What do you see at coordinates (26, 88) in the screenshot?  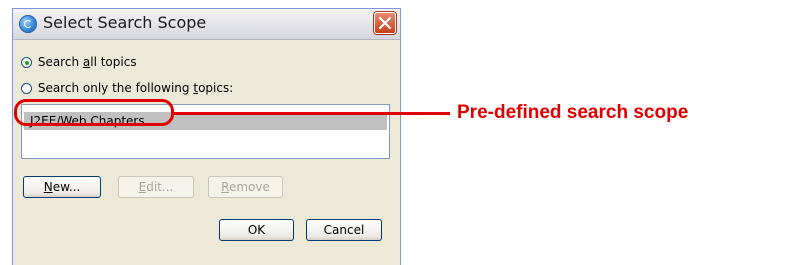 I see `radio-search-only-indicator` at bounding box center [26, 88].